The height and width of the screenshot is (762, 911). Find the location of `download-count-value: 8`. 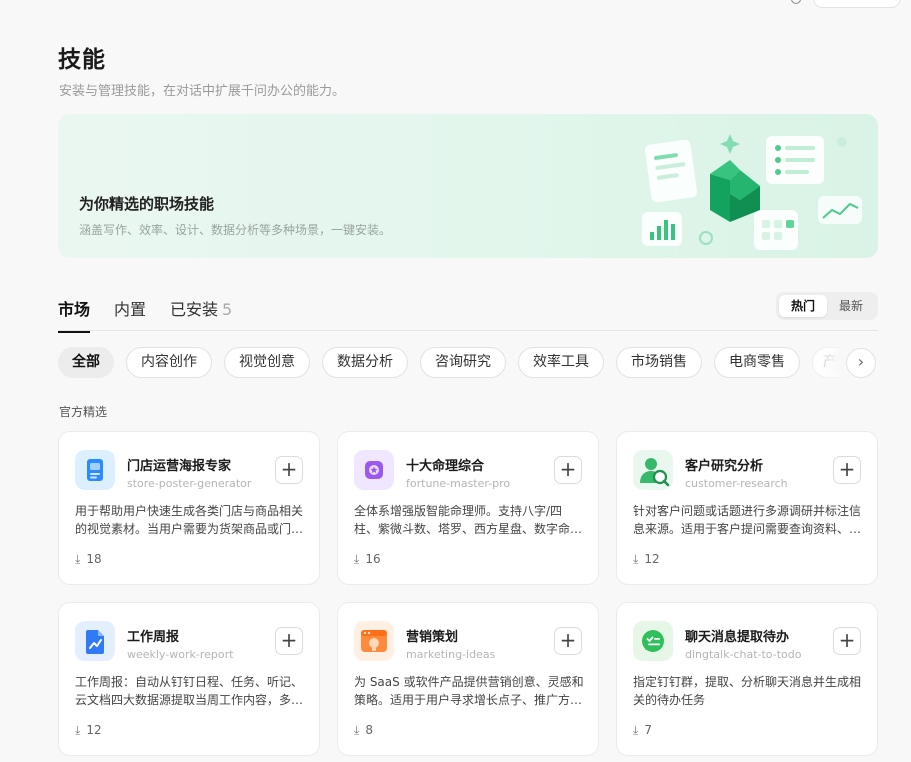

download-count-value: 8 is located at coordinates (369, 730).